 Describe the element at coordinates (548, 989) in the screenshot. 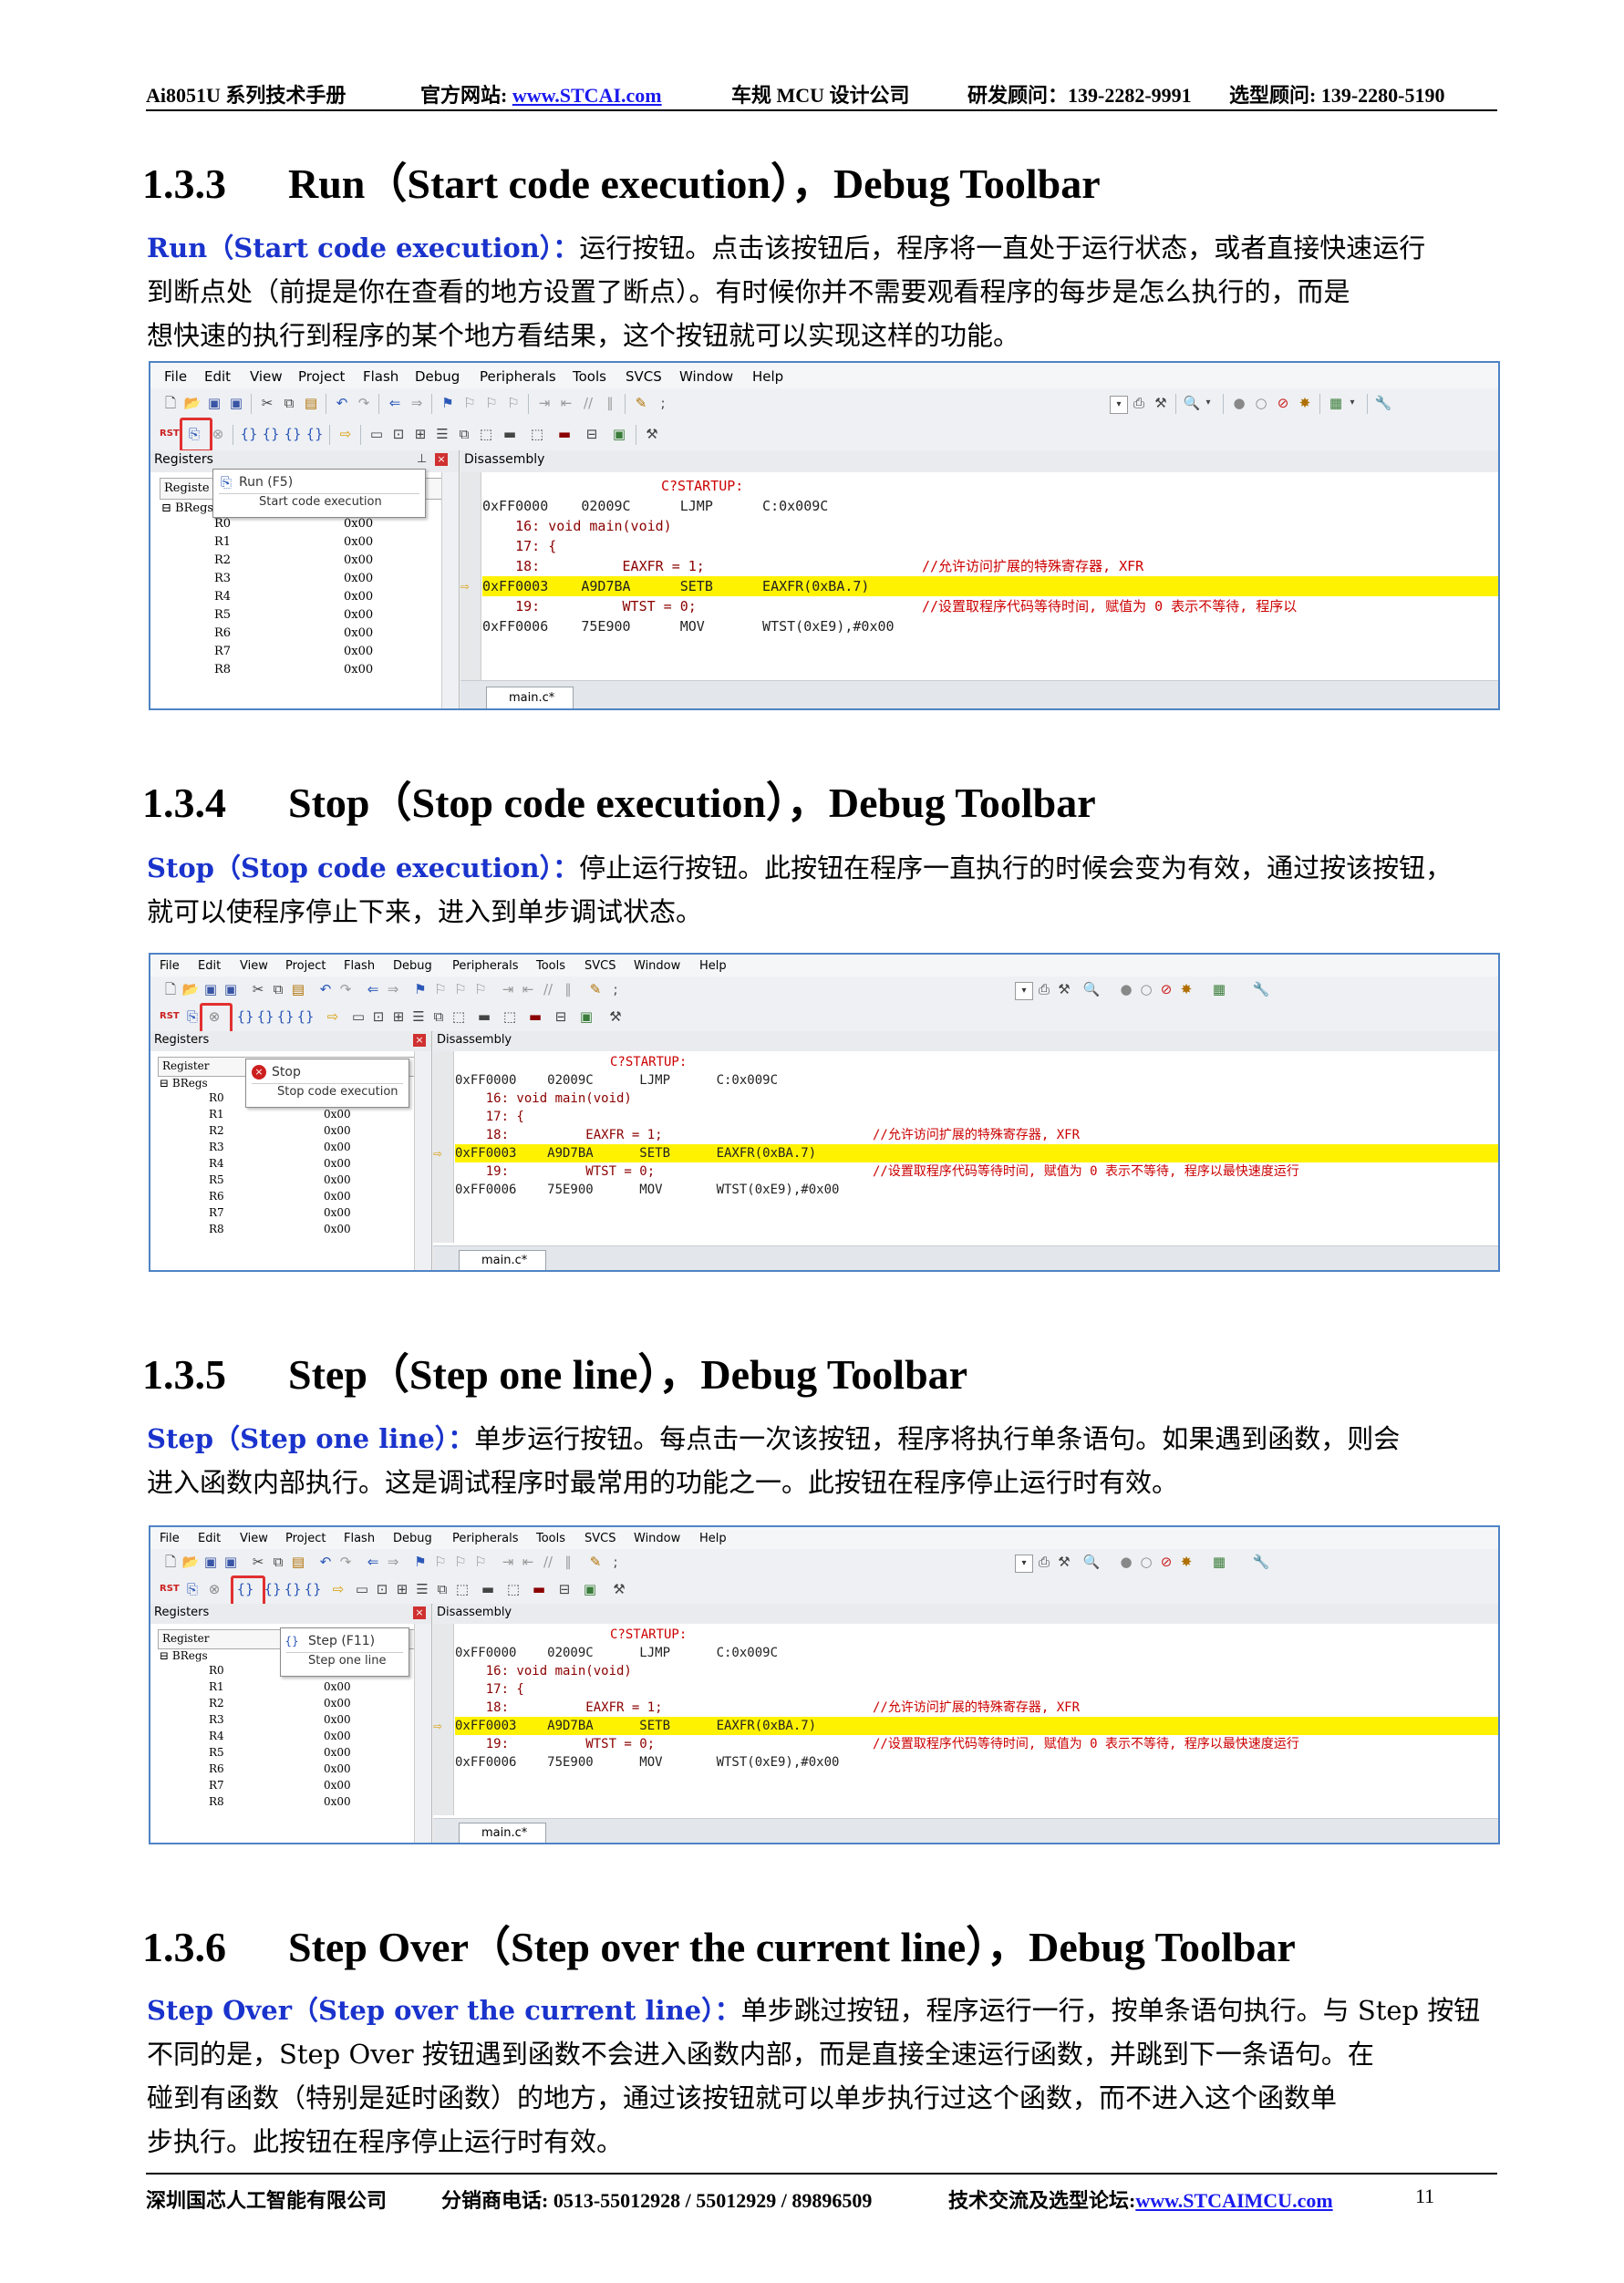

I see `comment-icon: //` at that location.